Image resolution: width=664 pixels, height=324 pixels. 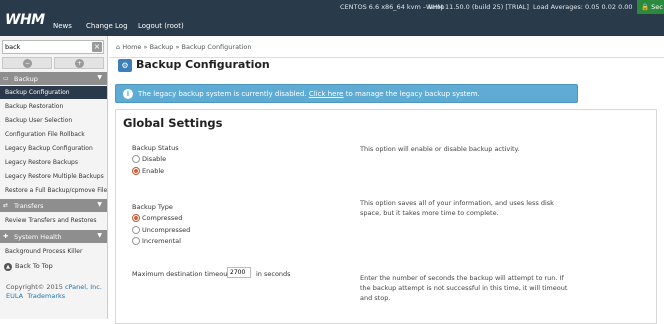 I want to click on page-title: Backup Configuration, so click(x=203, y=64).